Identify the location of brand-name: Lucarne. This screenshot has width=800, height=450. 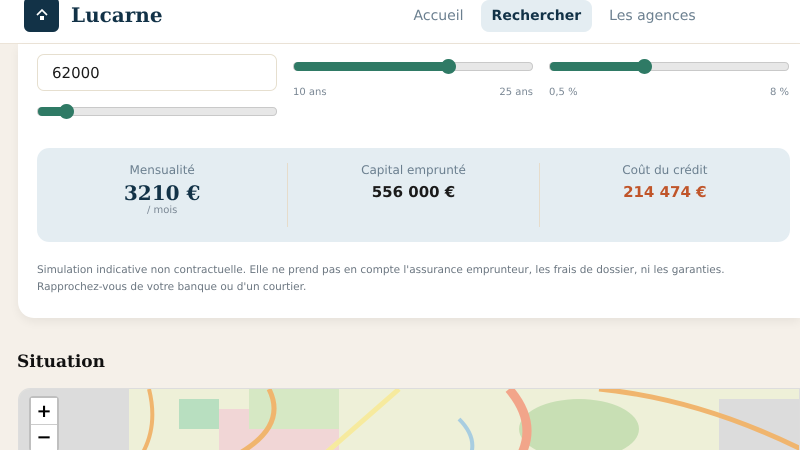
(117, 14).